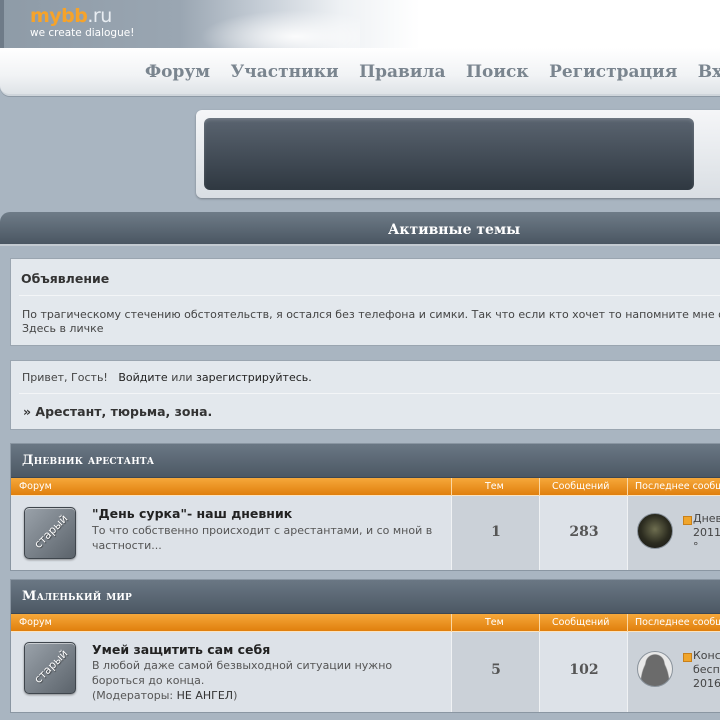  What do you see at coordinates (177, 72) in the screenshot?
I see `nav-item-forum: Форум` at bounding box center [177, 72].